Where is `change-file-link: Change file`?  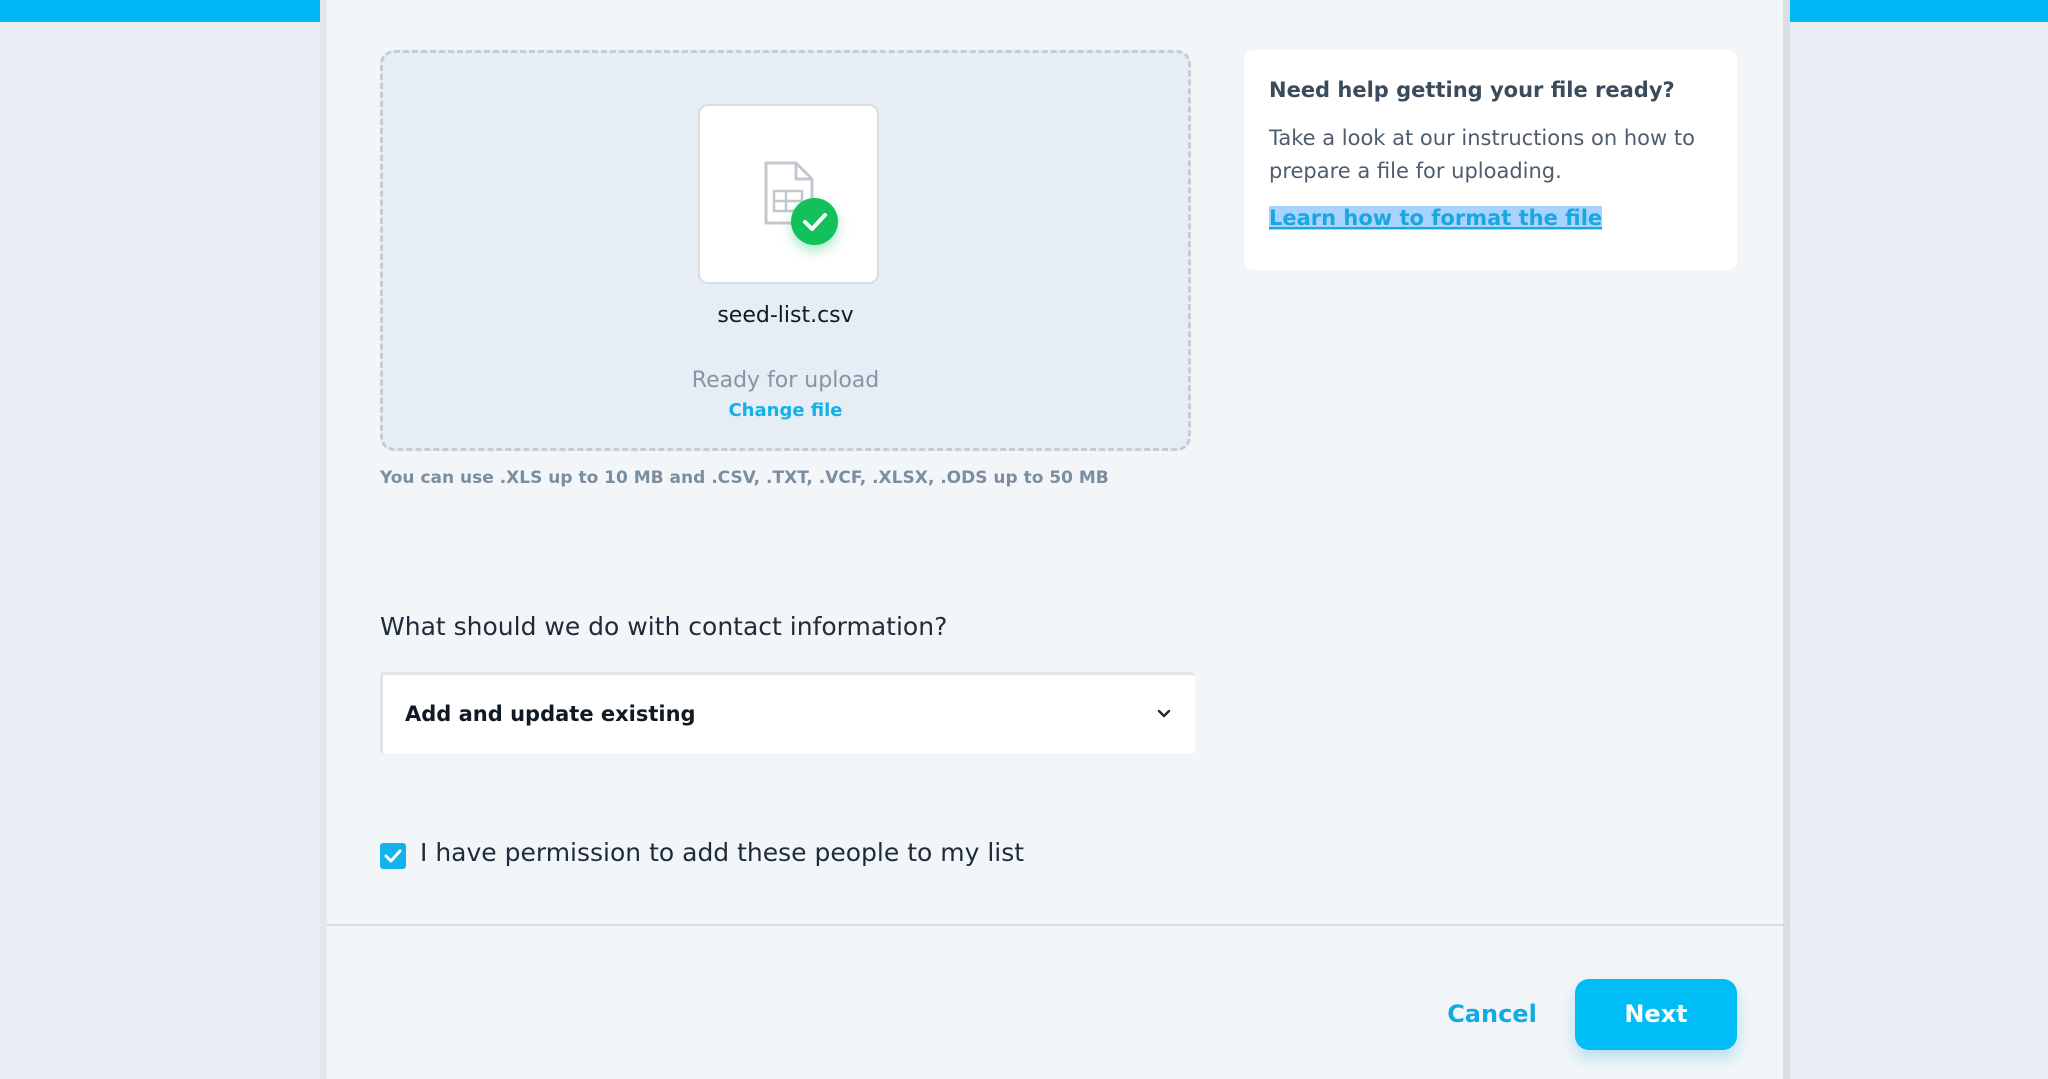 change-file-link: Change file is located at coordinates (785, 410).